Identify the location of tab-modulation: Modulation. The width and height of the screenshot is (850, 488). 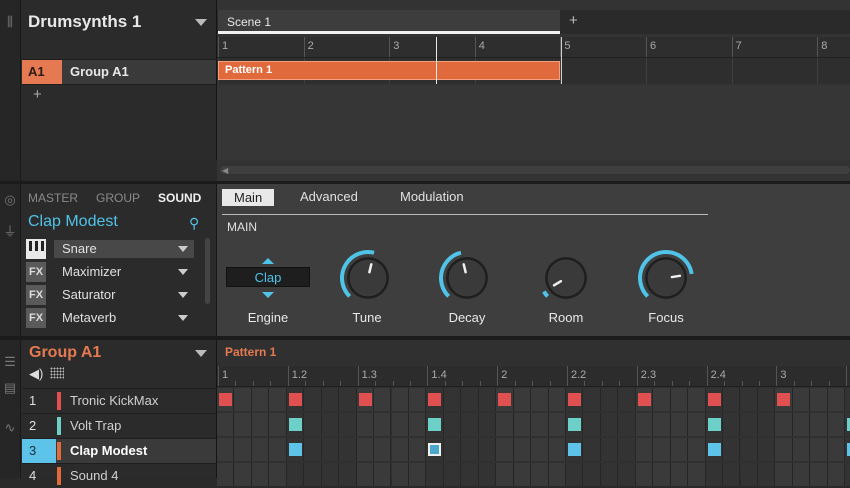
(432, 196).